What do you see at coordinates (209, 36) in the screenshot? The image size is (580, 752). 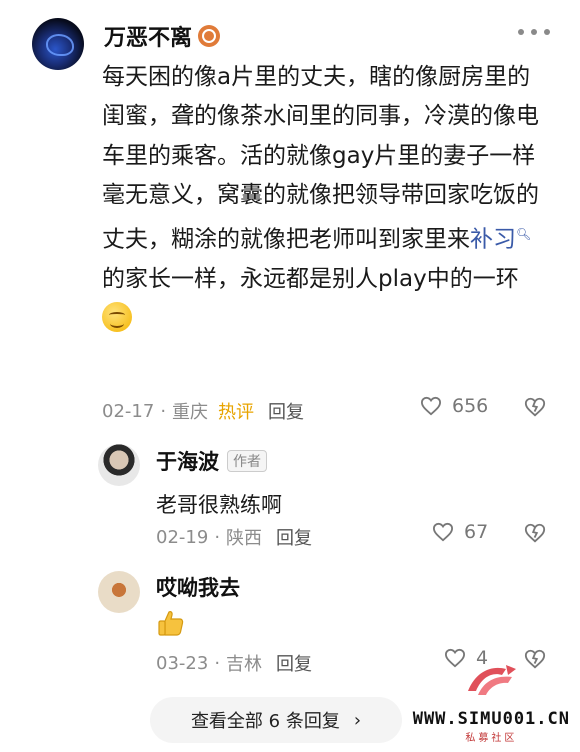 I see `badge-icon` at bounding box center [209, 36].